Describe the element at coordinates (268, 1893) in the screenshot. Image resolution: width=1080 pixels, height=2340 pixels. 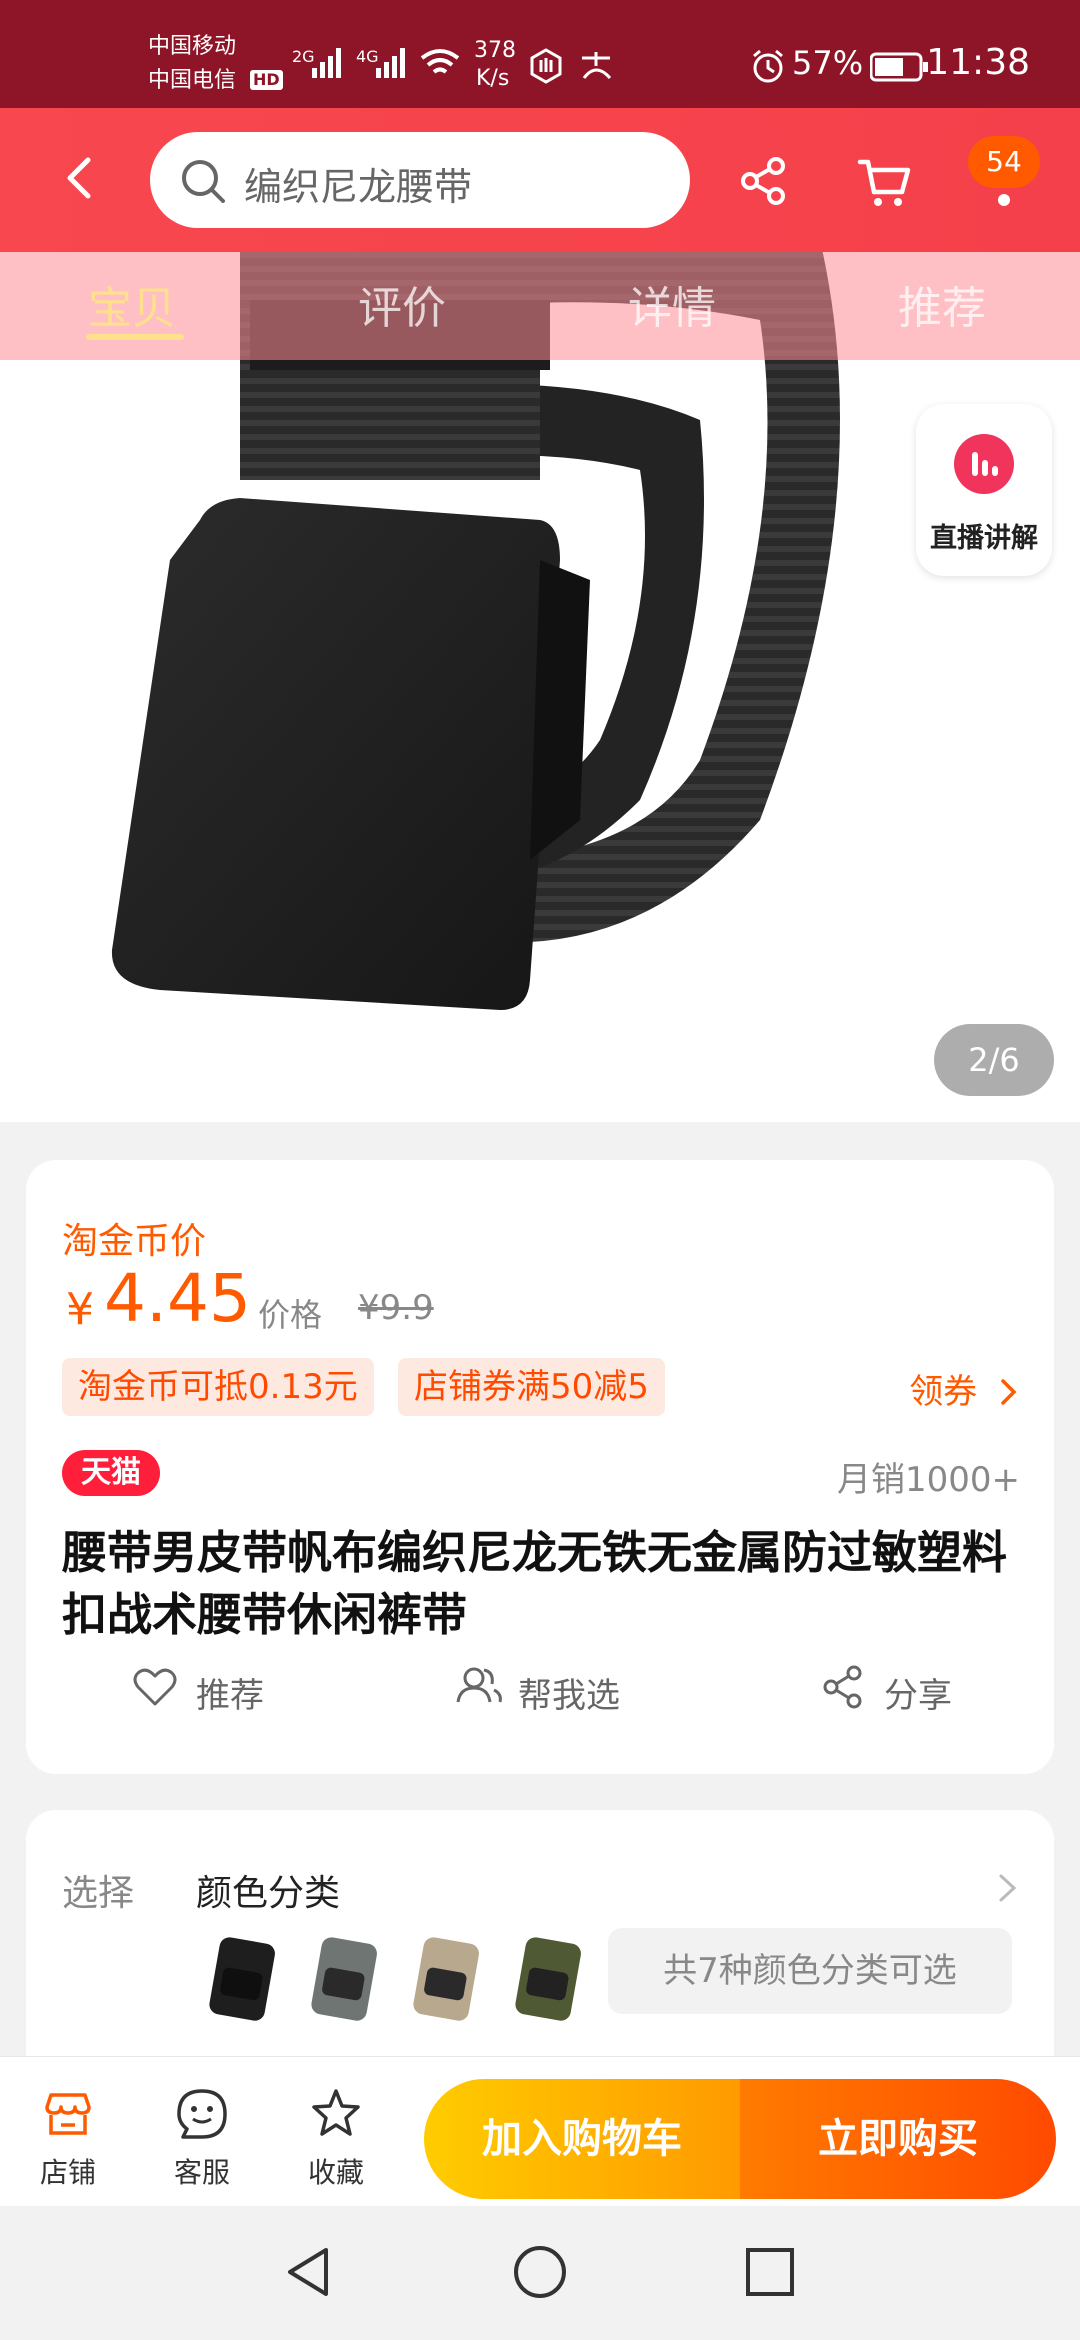
I see `variant-category: 颜色分类` at that location.